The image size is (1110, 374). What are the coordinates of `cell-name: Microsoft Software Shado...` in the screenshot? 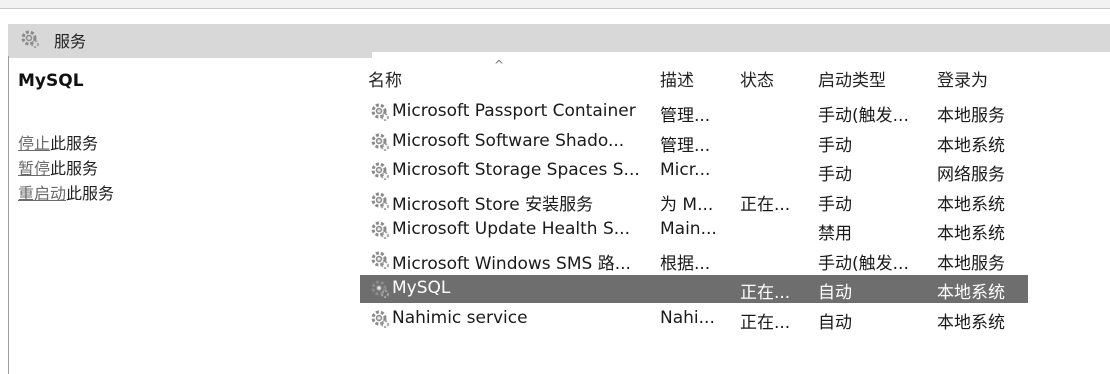 It's located at (508, 140).